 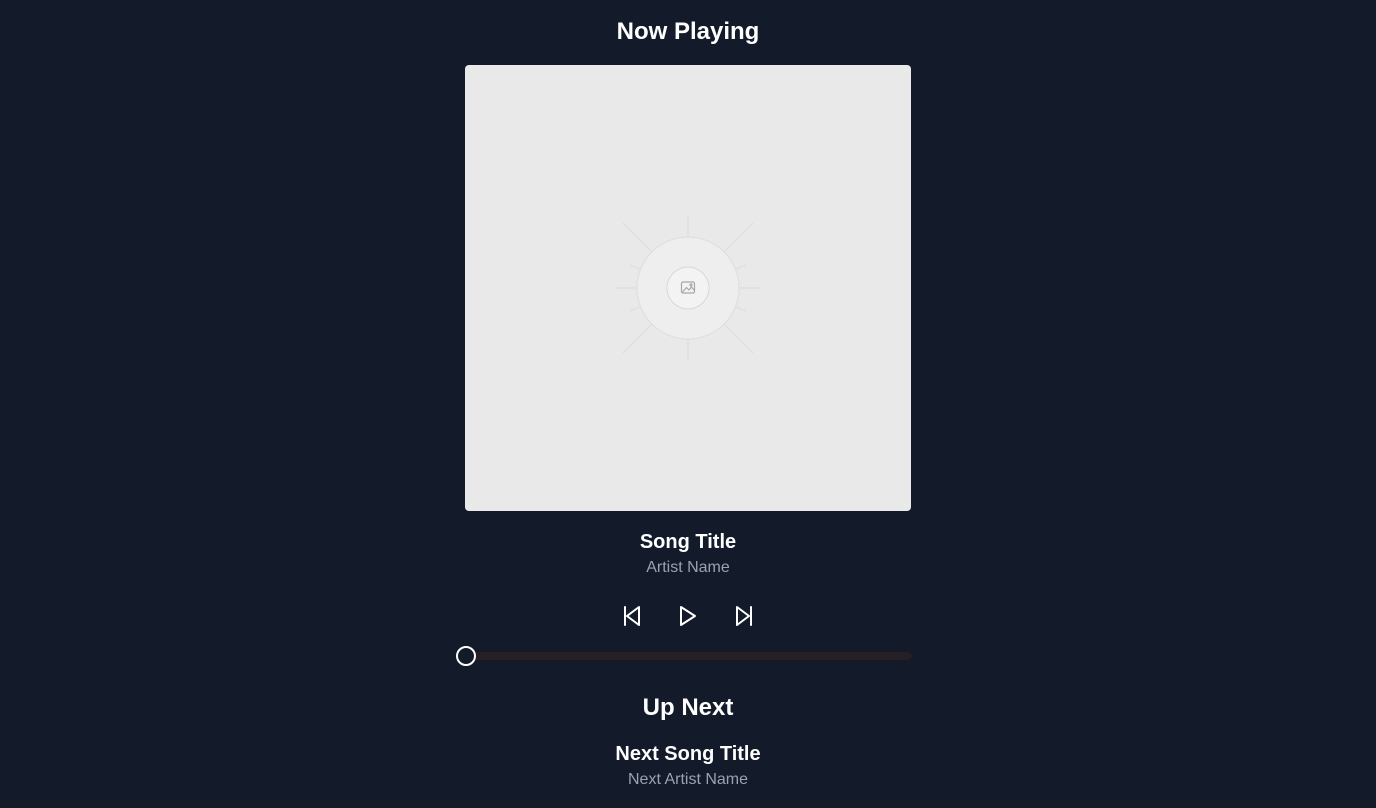 I want to click on skip-next-icon, so click(x=744, y=616).